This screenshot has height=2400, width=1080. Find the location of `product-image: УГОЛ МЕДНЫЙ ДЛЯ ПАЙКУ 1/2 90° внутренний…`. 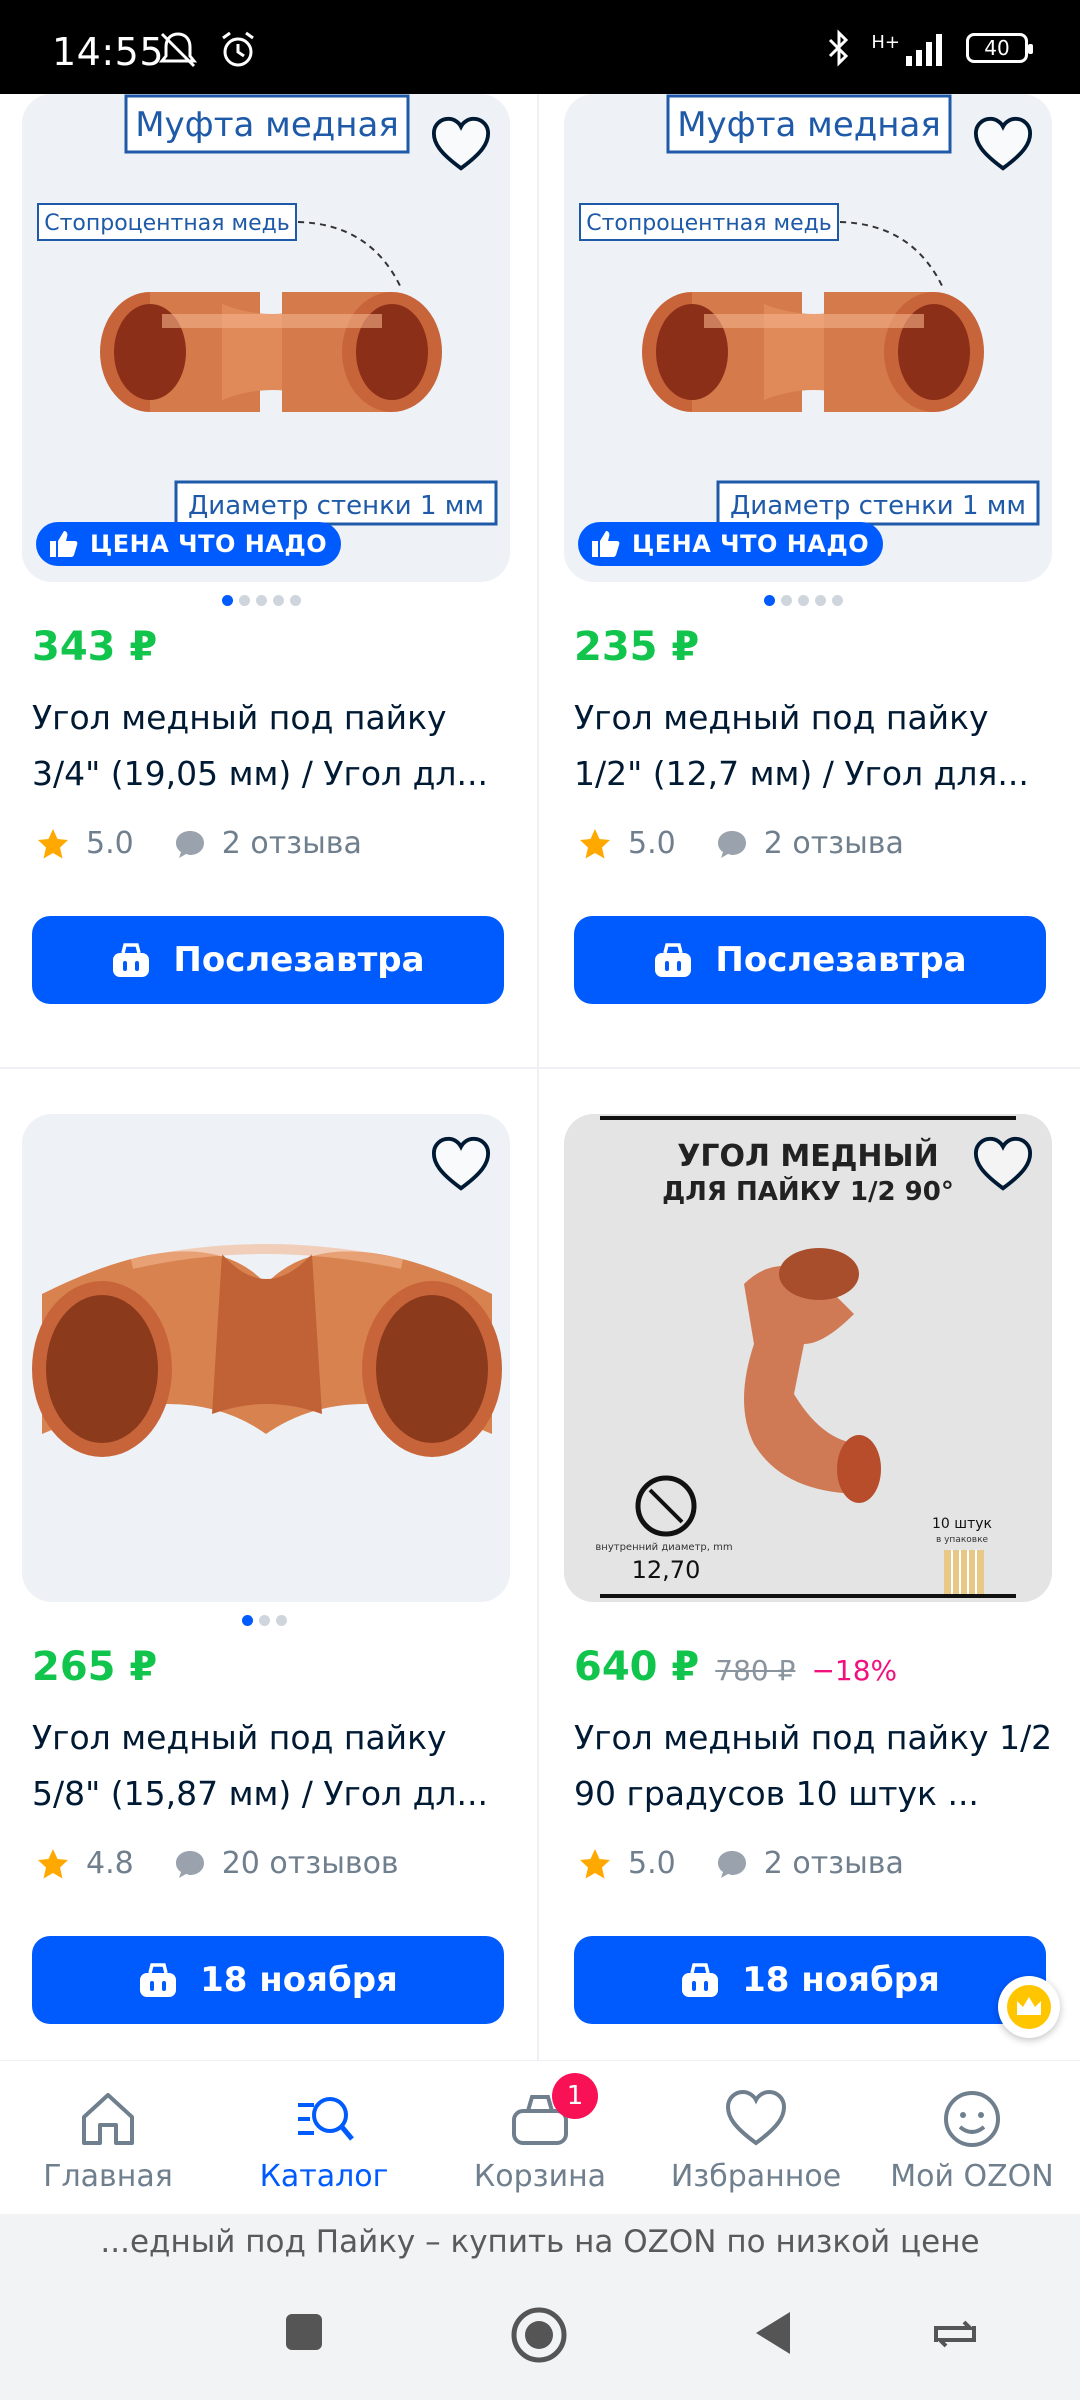

product-image: УГОЛ МЕДНЫЙ ДЛЯ ПАЙКУ 1/2 90° внутренний… is located at coordinates (808, 1358).